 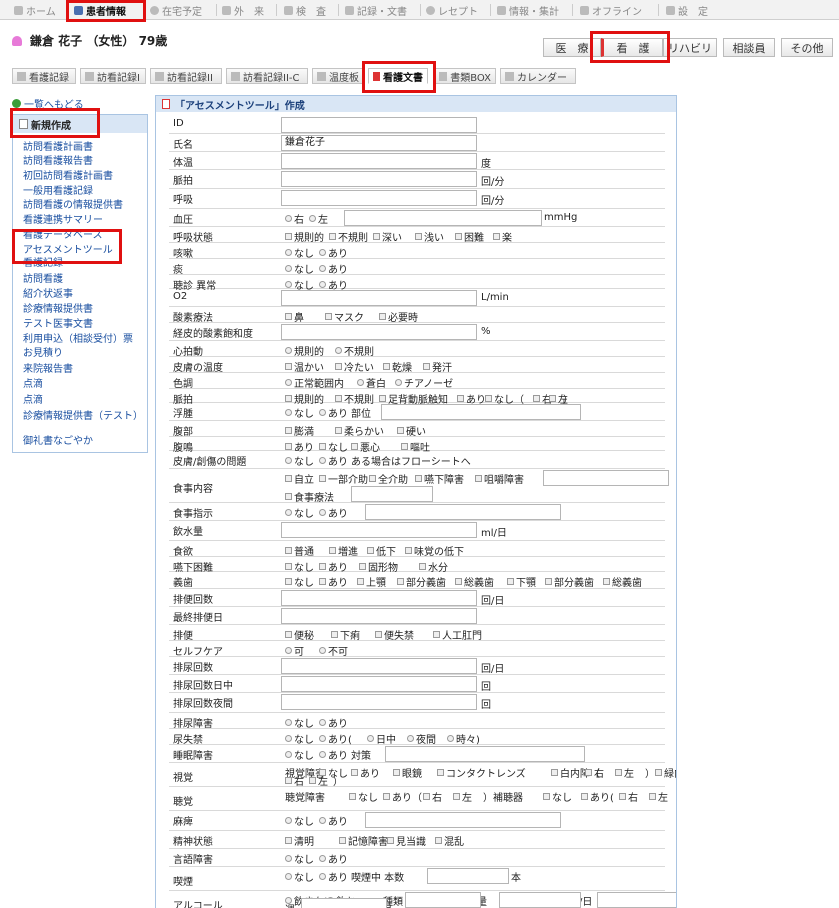 What do you see at coordinates (299, 550) in the screenshot?
I see `form-option: 普通` at bounding box center [299, 550].